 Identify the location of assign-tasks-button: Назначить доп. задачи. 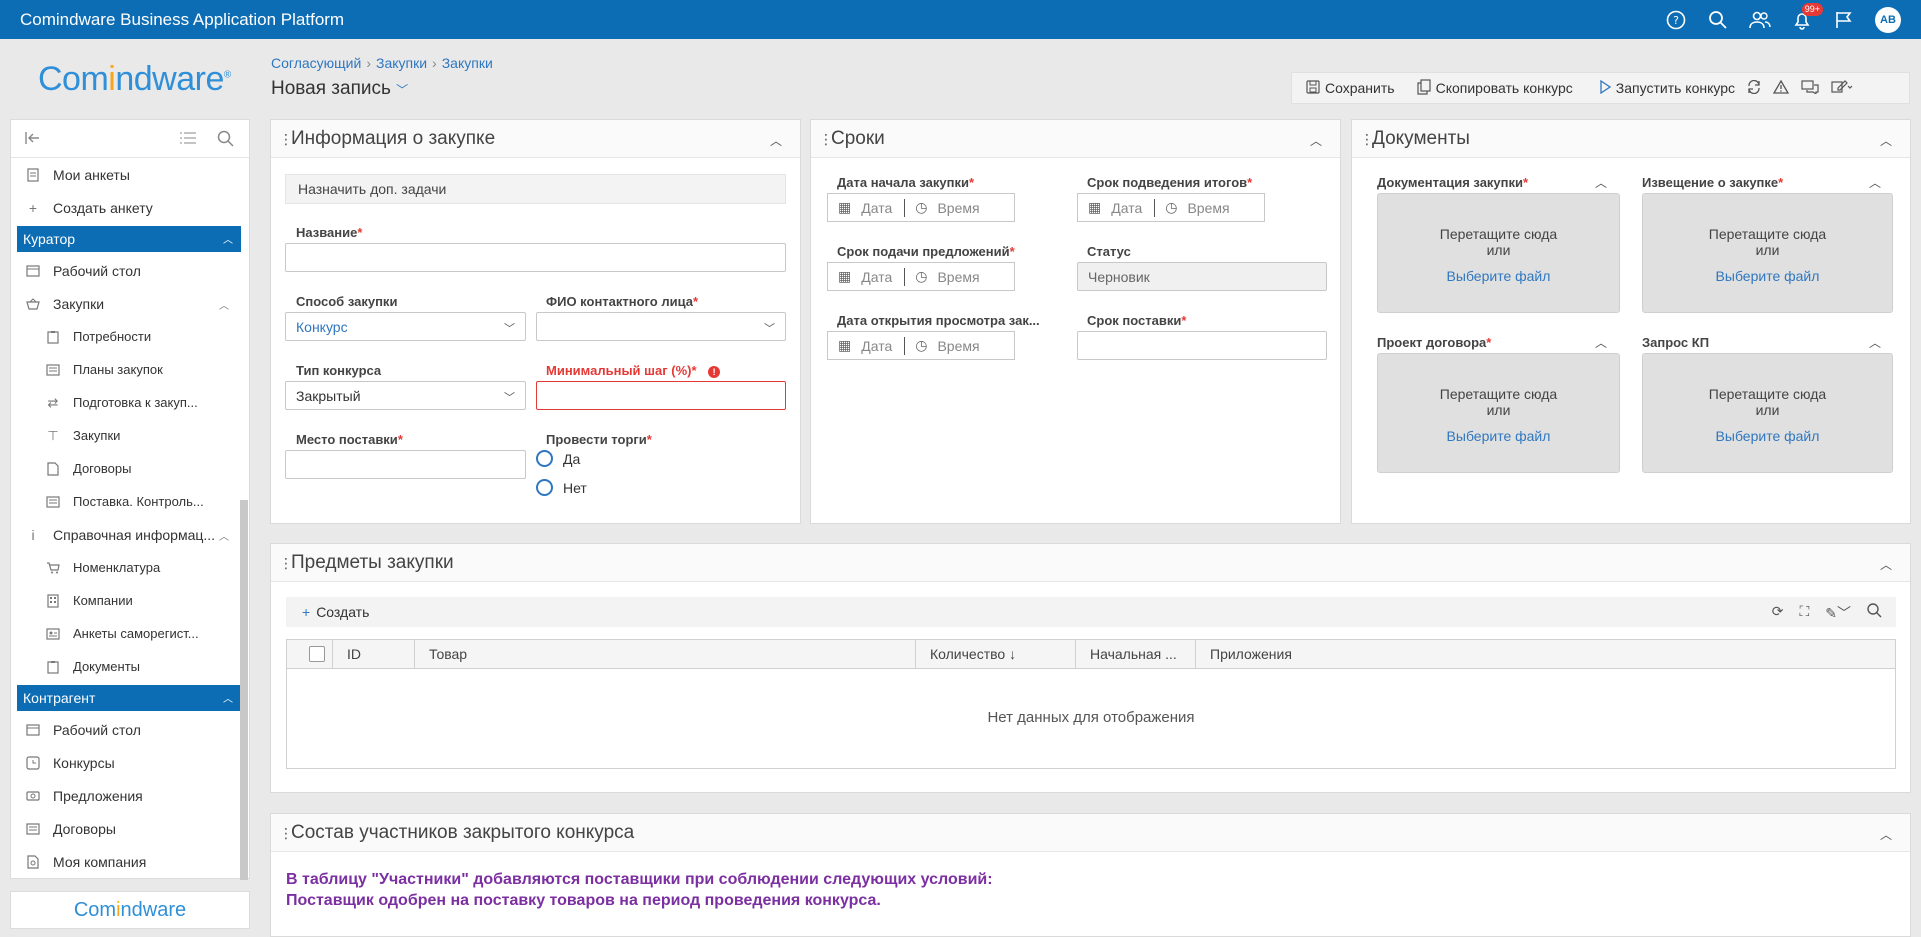
(535, 189).